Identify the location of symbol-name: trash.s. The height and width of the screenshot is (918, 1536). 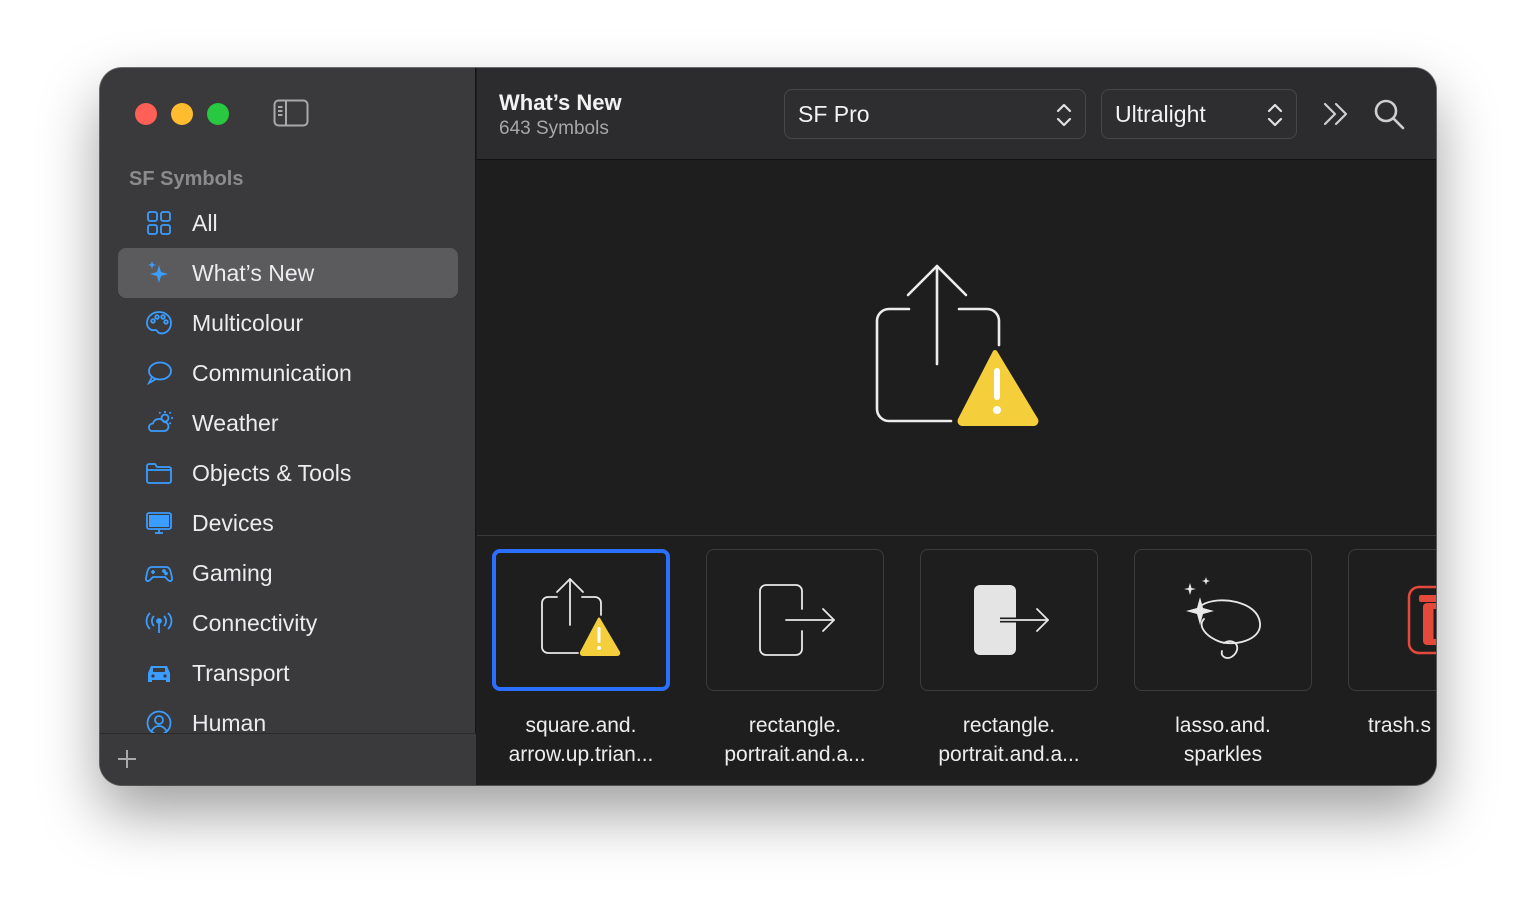
(1392, 725).